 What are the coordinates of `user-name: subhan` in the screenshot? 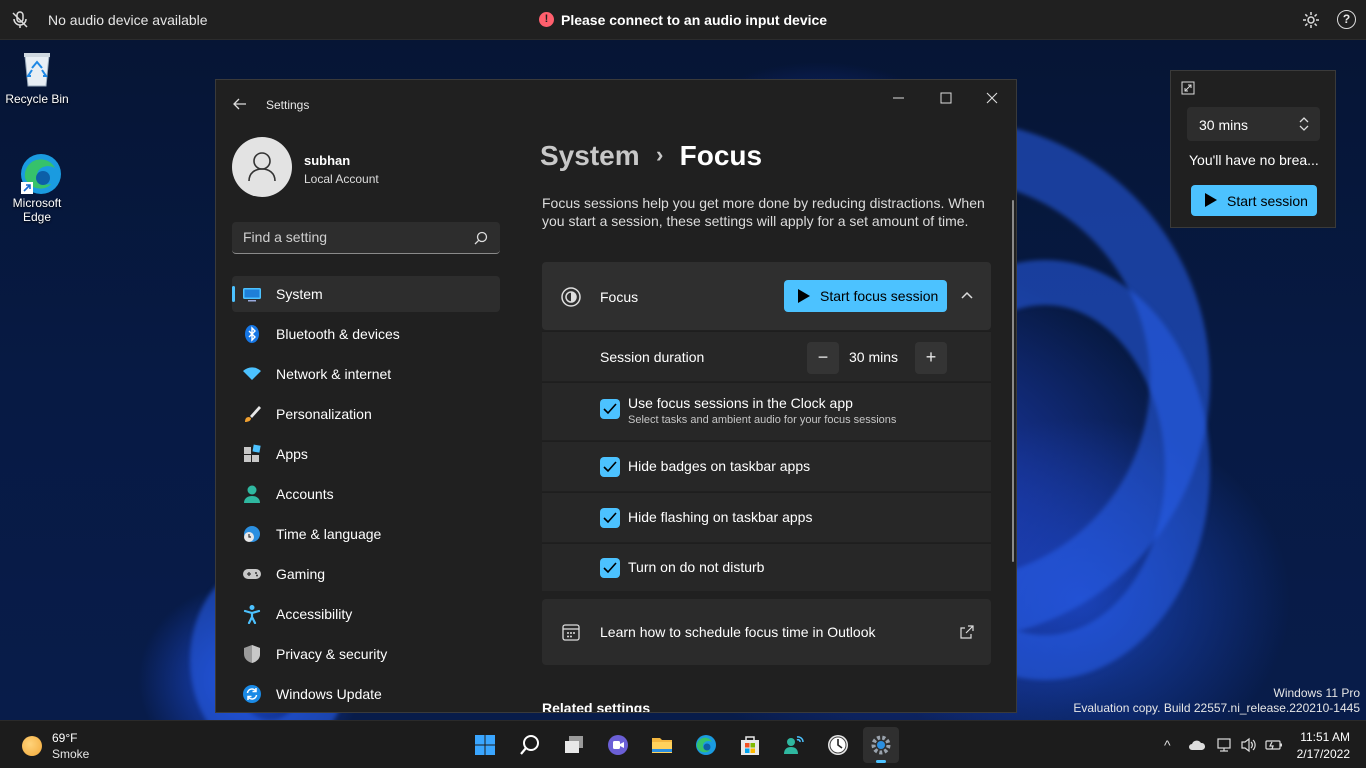 It's located at (327, 160).